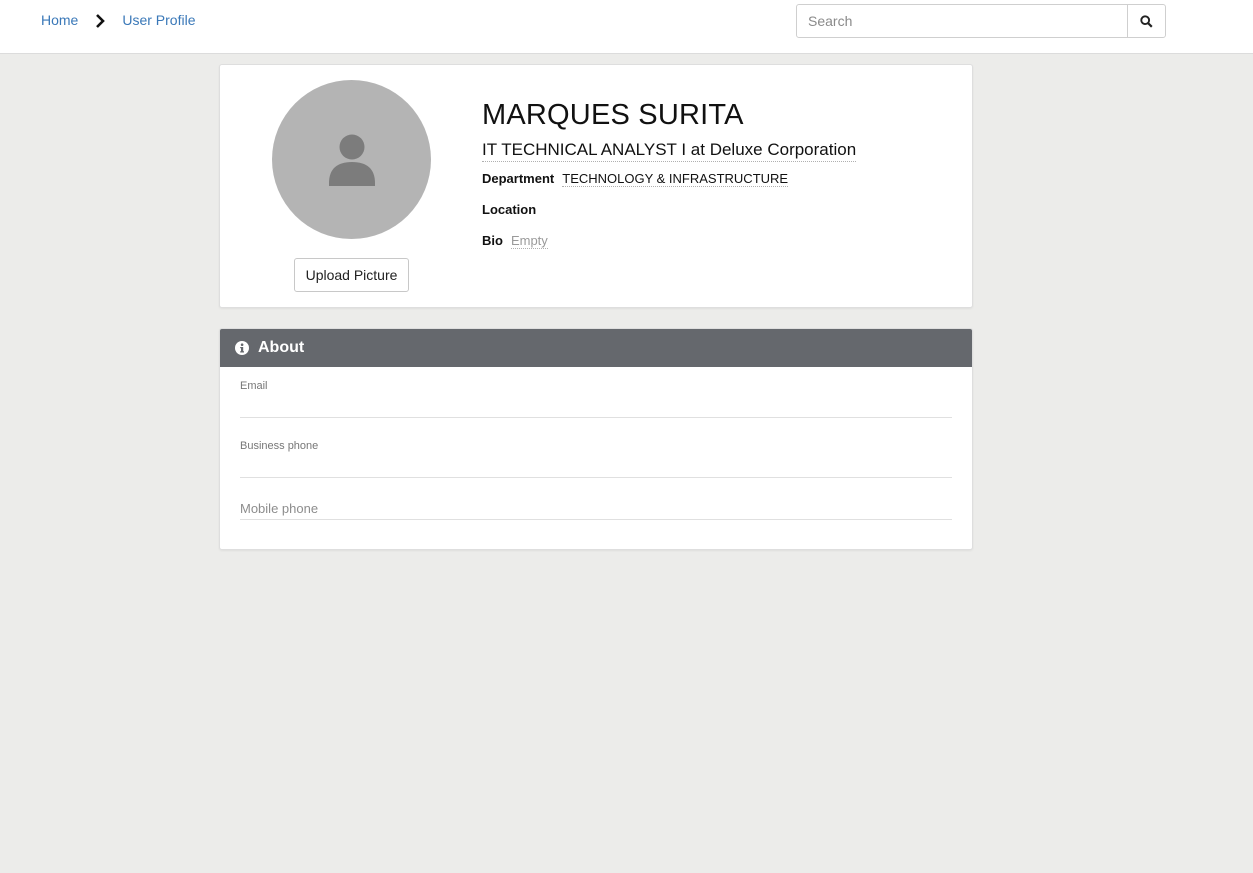  I want to click on email-field: Email, so click(596, 399).